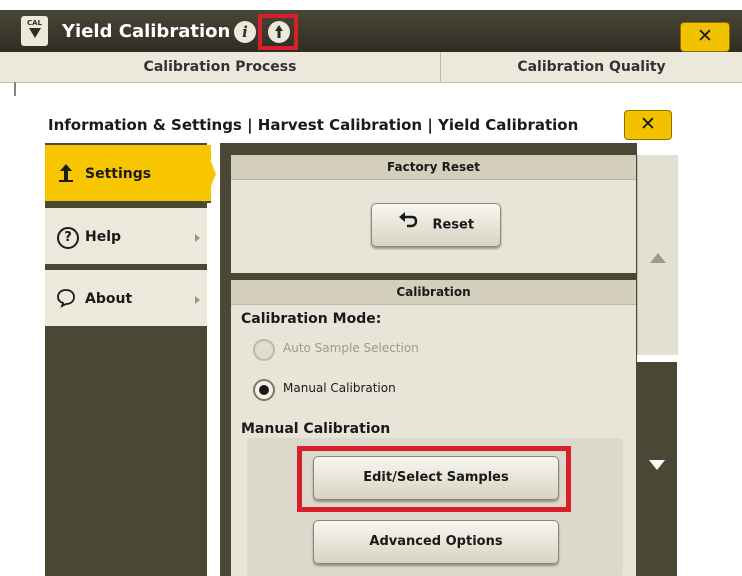  I want to click on calibration-icon-label: CAL, so click(34, 23).